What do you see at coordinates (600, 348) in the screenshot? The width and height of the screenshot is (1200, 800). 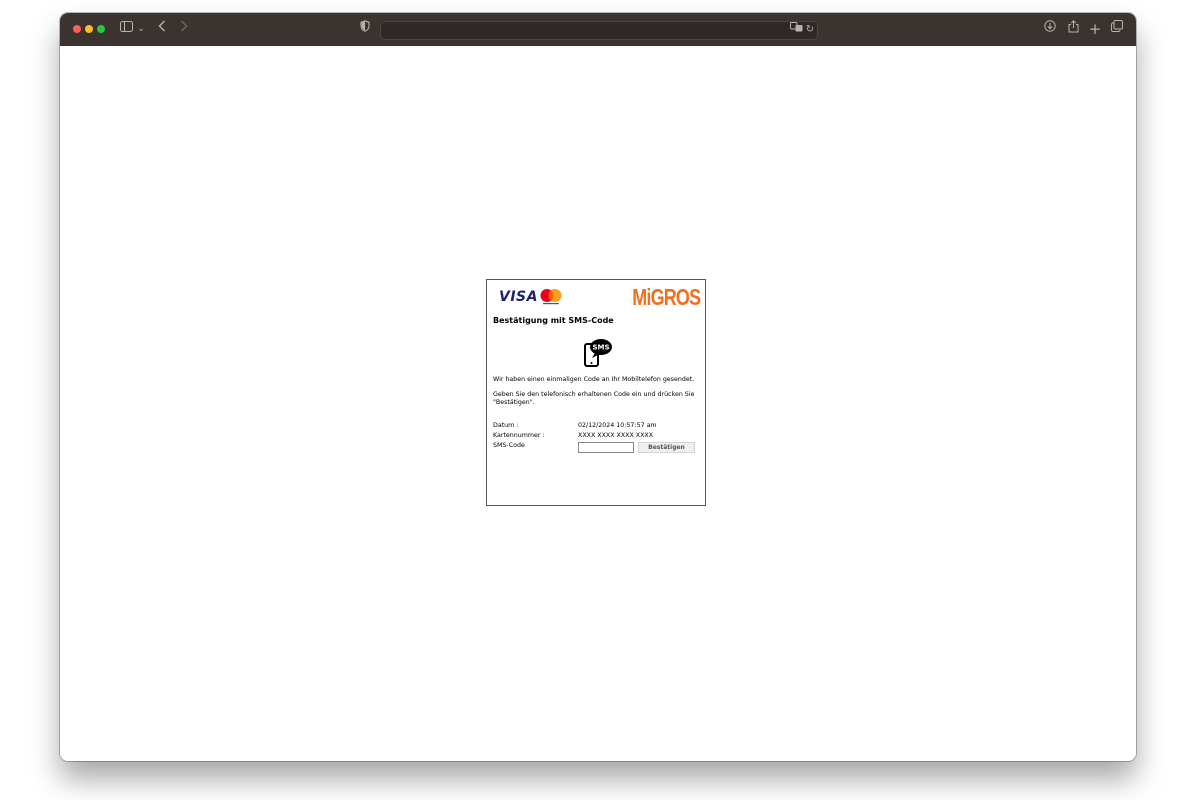 I see `sms-icon-label: SMS` at bounding box center [600, 348].